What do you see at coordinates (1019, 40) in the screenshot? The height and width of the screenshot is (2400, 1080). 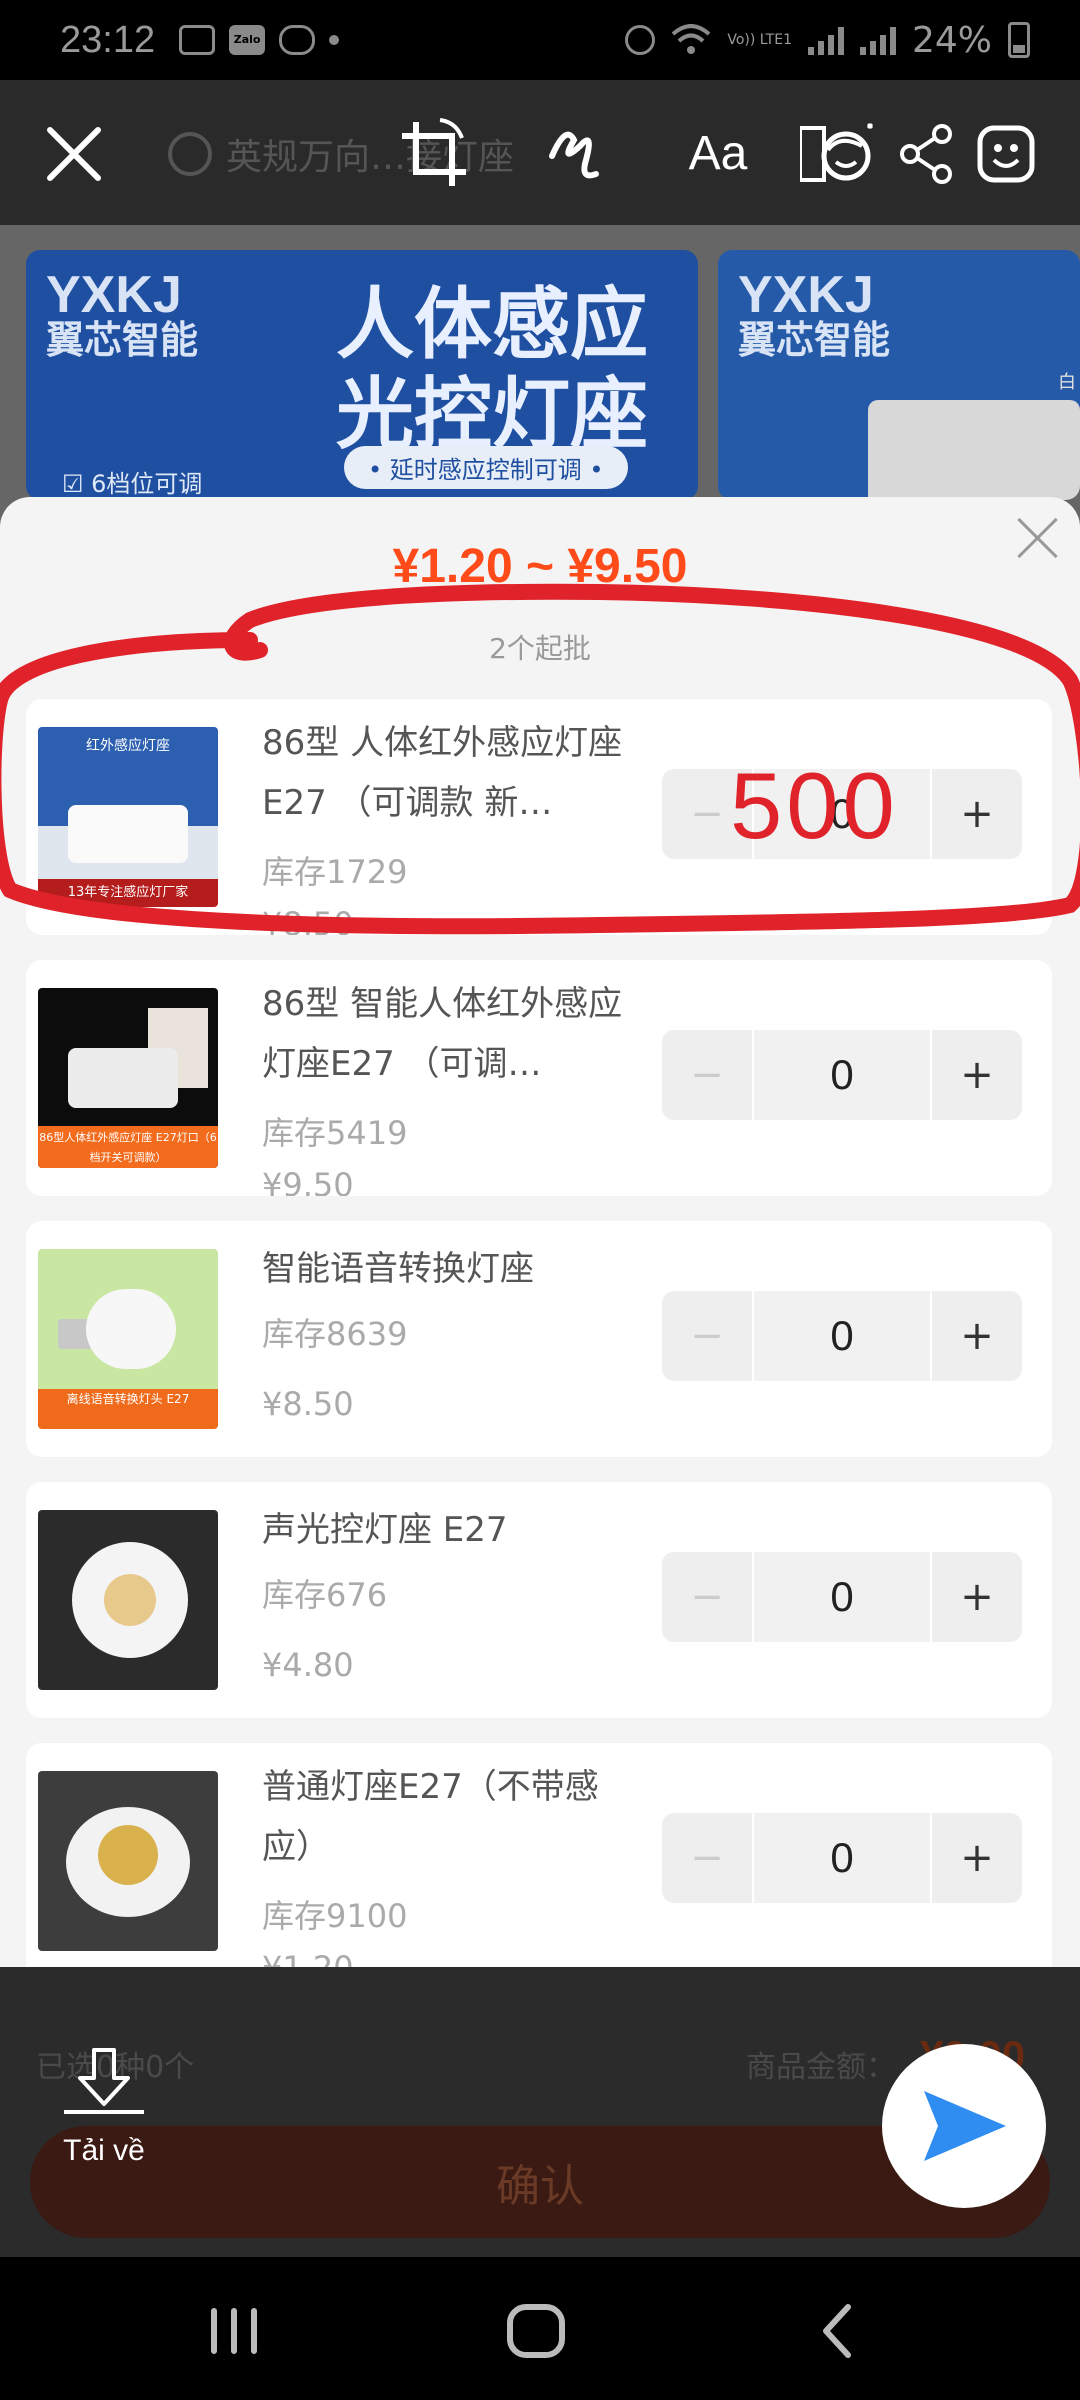 I see `battery-icon` at bounding box center [1019, 40].